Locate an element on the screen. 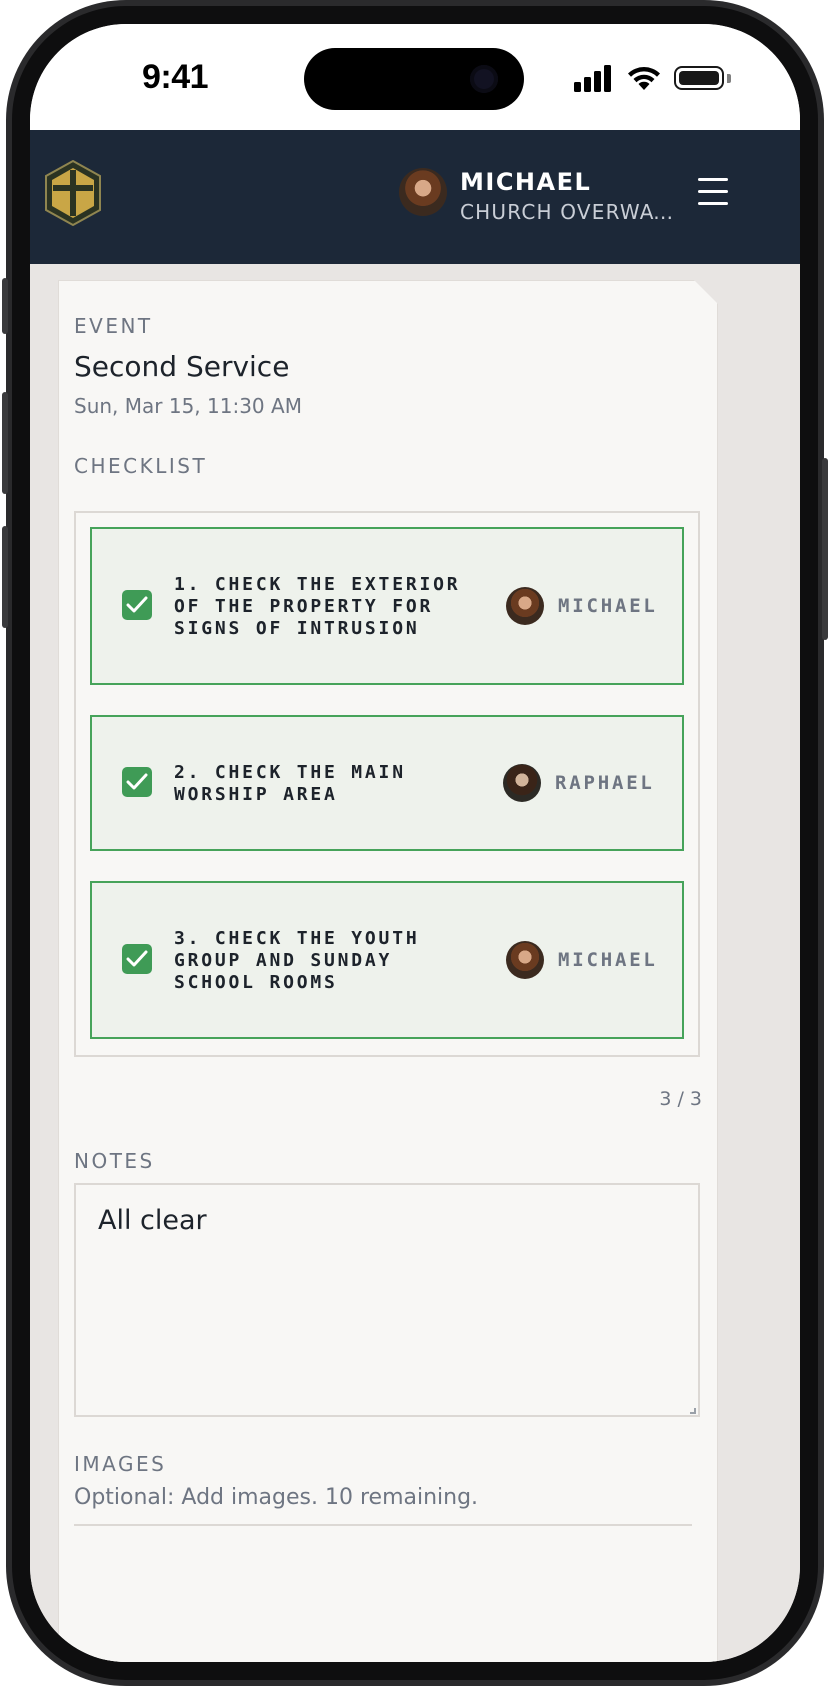  cross-shield-icon is located at coordinates (73, 193).